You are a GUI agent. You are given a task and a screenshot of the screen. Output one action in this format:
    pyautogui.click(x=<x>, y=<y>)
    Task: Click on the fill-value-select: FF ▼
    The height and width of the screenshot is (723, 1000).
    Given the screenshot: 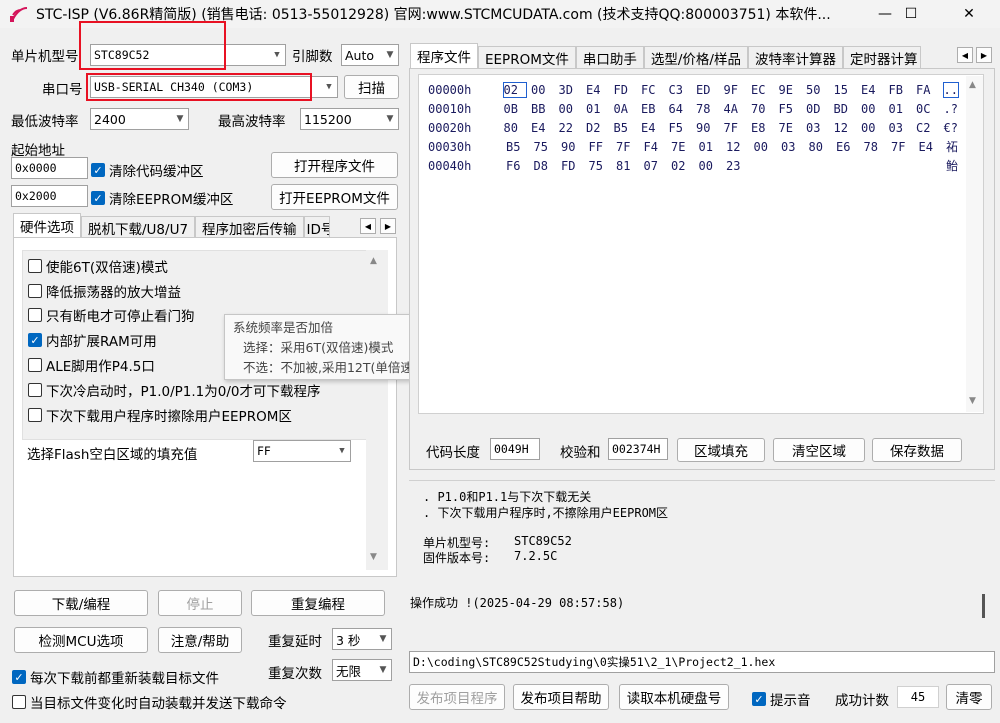 What is the action you would take?
    pyautogui.click(x=302, y=451)
    